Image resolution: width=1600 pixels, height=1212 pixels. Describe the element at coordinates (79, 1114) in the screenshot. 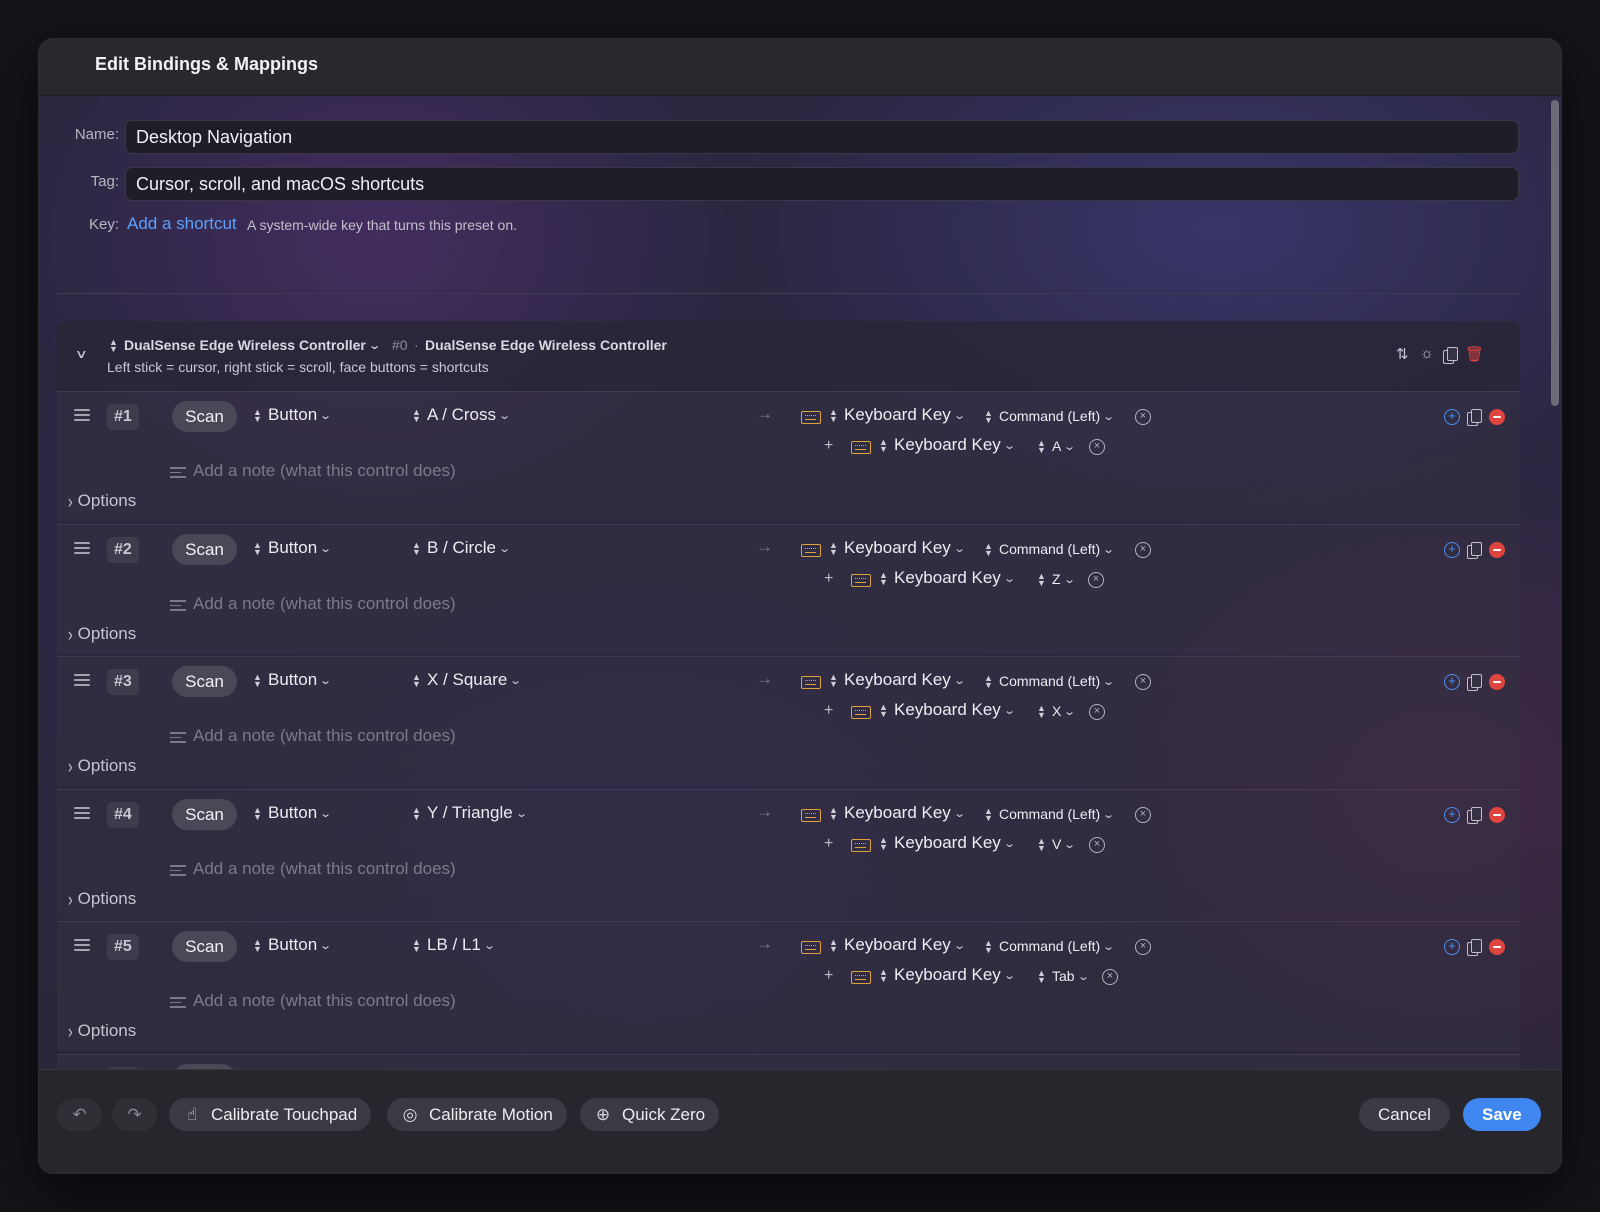

I see `undo-button: ↶` at that location.